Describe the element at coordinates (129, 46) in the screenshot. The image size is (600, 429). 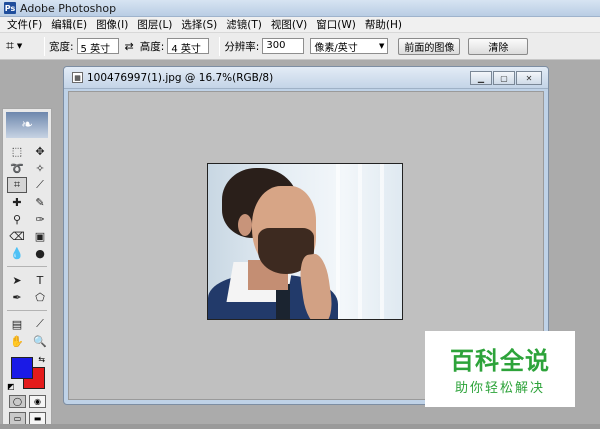
I see `swap-dimensions-icon: ⇄` at that location.